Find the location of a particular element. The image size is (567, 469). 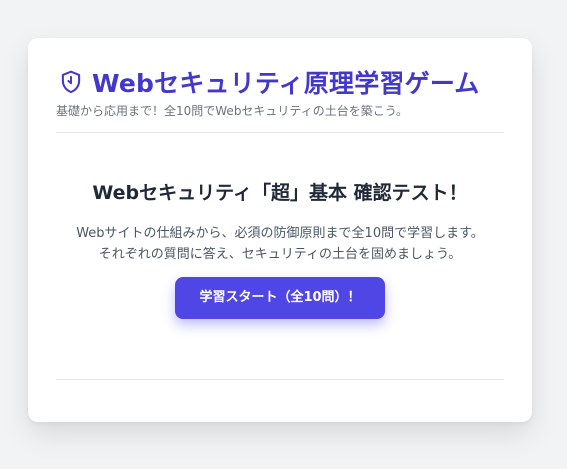

quiz-title: Webセキュリティ「超」基本 確認テスト！ is located at coordinates (280, 193).